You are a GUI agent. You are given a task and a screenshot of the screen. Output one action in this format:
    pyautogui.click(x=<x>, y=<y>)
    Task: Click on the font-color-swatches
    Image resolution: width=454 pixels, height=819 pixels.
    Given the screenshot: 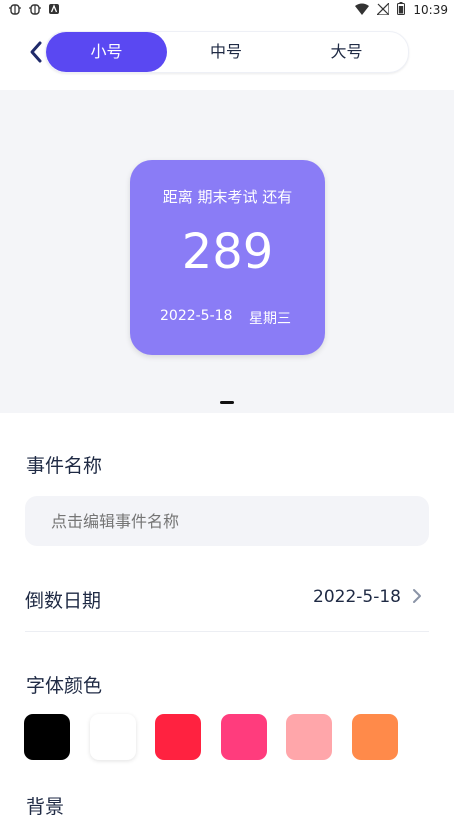 What is the action you would take?
    pyautogui.click(x=234, y=738)
    